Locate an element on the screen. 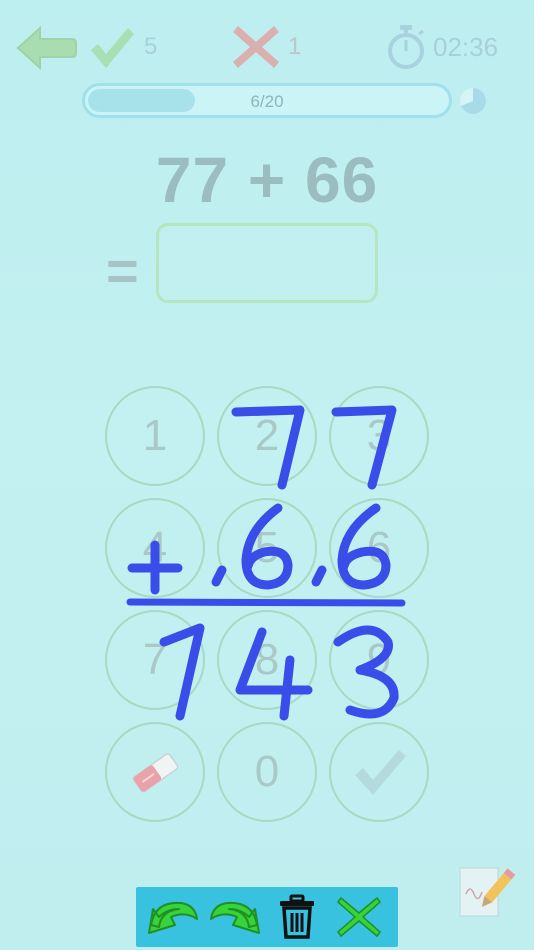 Image resolution: width=534 pixels, height=950 pixels. submit-key is located at coordinates (379, 772).